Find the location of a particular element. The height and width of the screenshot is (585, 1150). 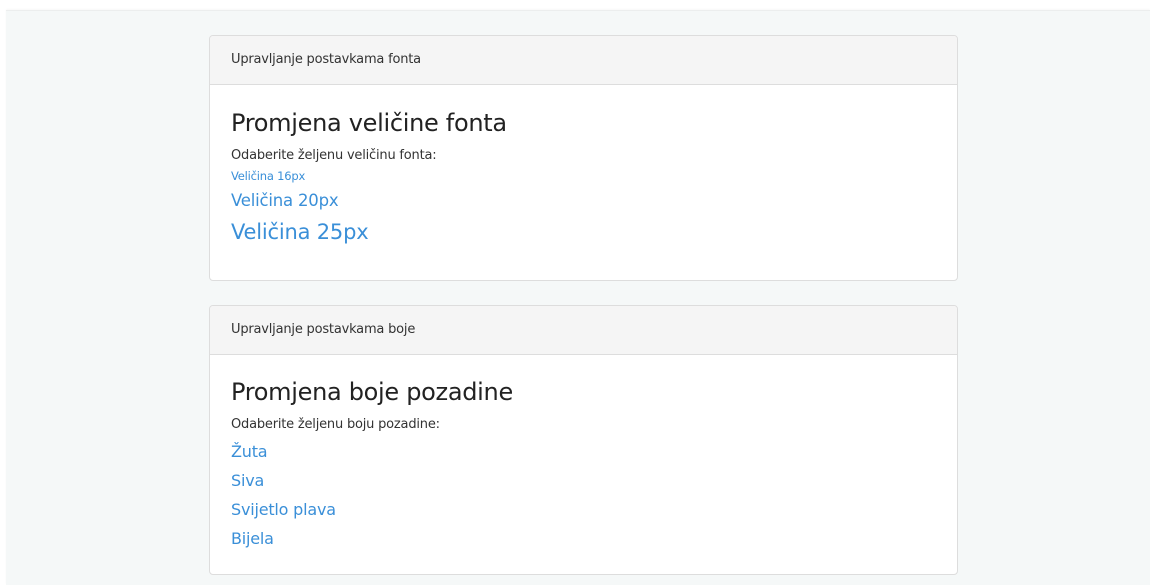

font-size-20-link: Veličina 20px is located at coordinates (594, 201).